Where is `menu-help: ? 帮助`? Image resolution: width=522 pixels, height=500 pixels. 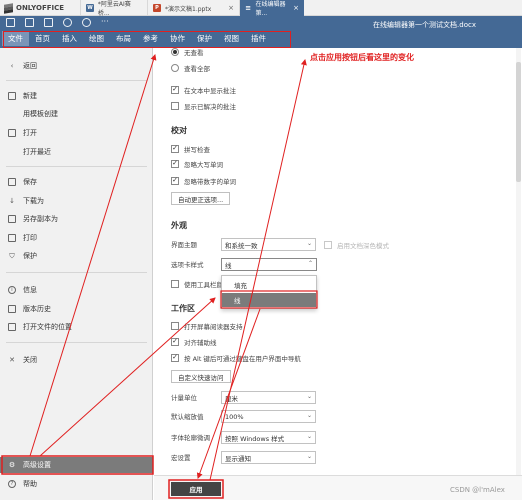 menu-help: ? 帮助 is located at coordinates (76, 484).